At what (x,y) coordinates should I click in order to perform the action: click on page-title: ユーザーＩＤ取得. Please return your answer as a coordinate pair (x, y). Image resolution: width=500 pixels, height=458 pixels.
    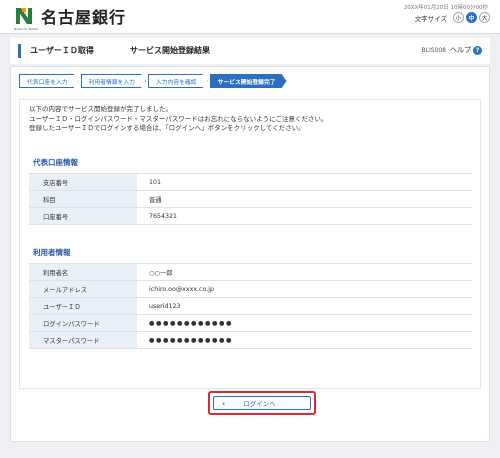
    Looking at the image, I should click on (62, 50).